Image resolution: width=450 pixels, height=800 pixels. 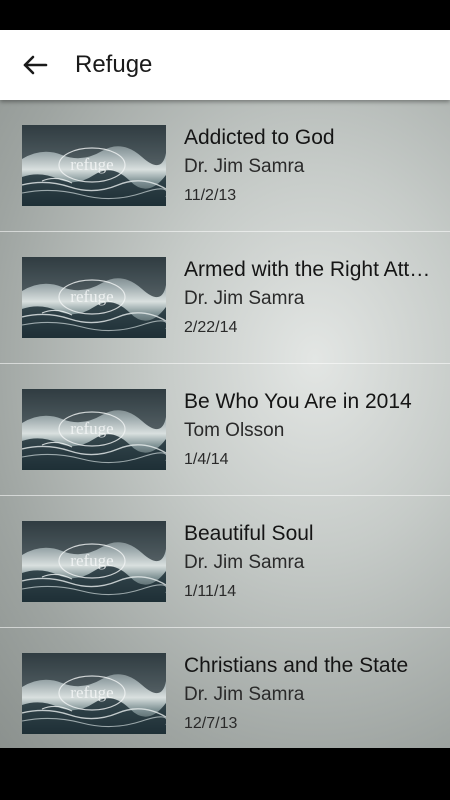 What do you see at coordinates (210, 591) in the screenshot?
I see `sermon-date: 1/11/14` at bounding box center [210, 591].